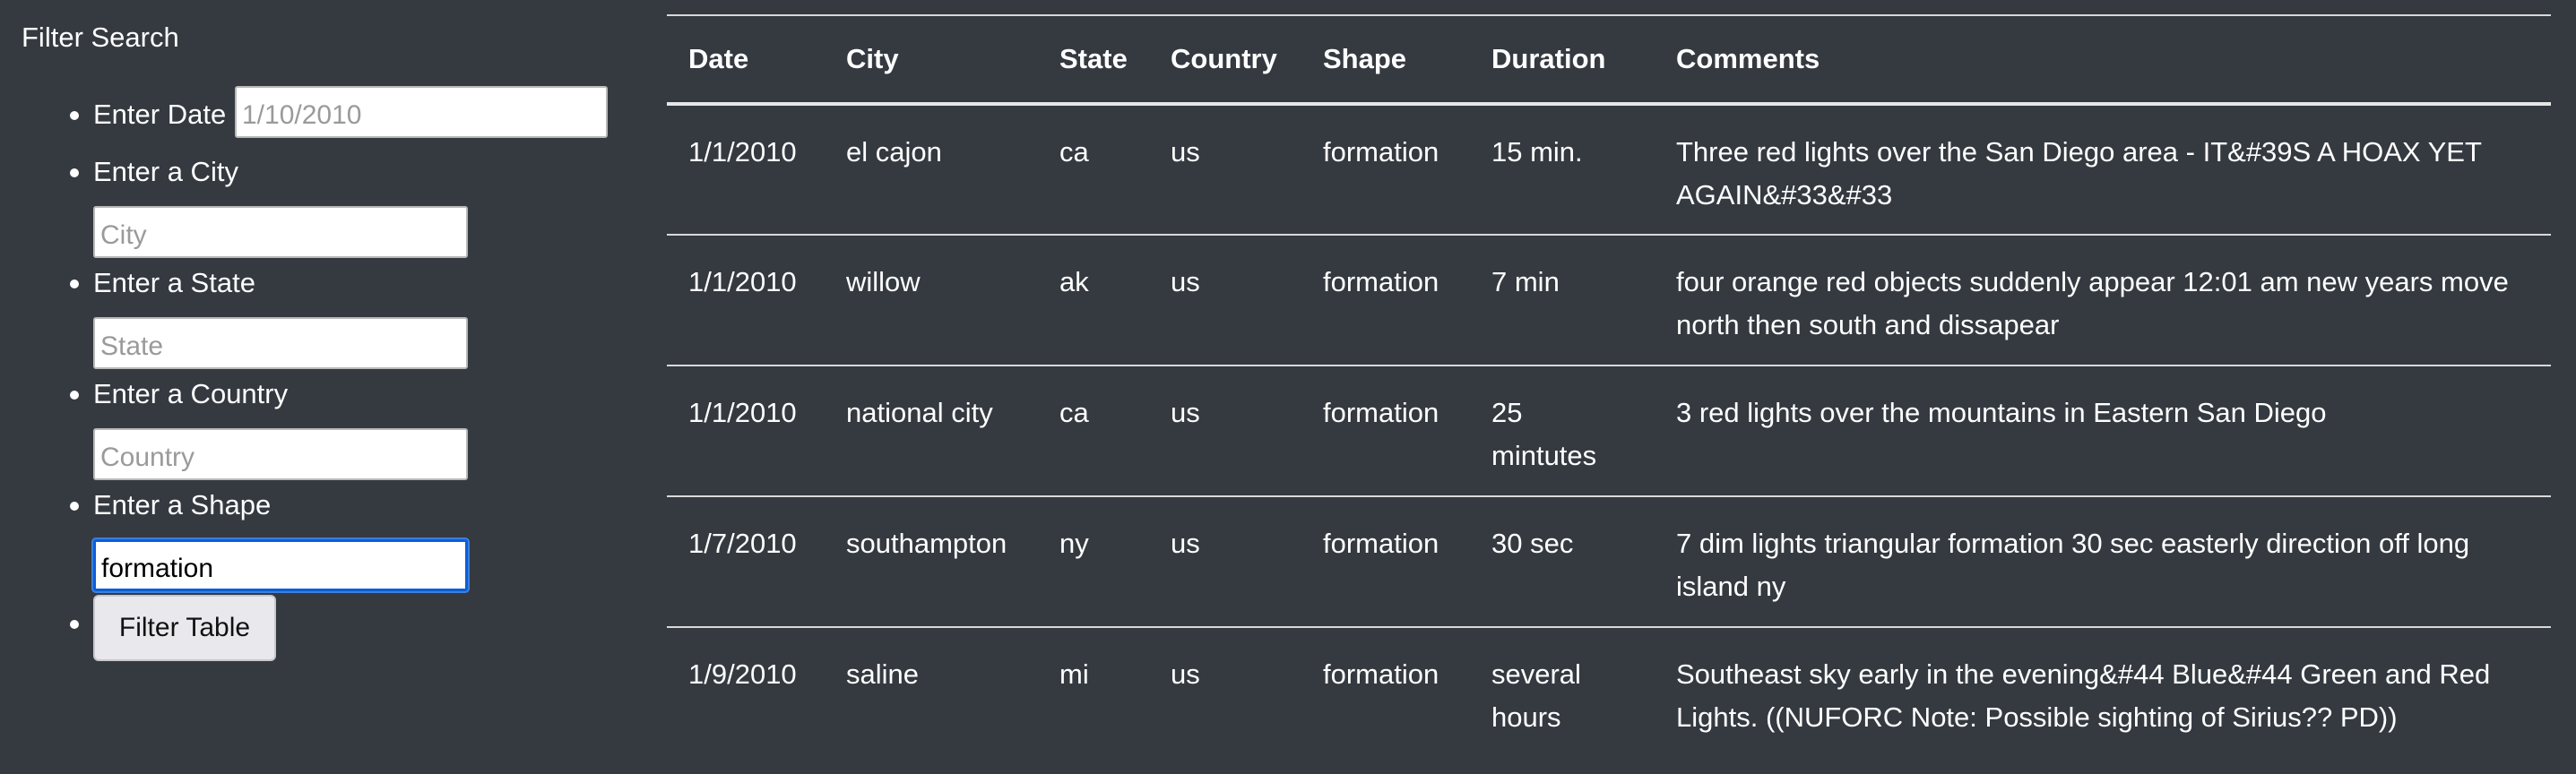  Describe the element at coordinates (280, 232) in the screenshot. I see `city-input` at that location.